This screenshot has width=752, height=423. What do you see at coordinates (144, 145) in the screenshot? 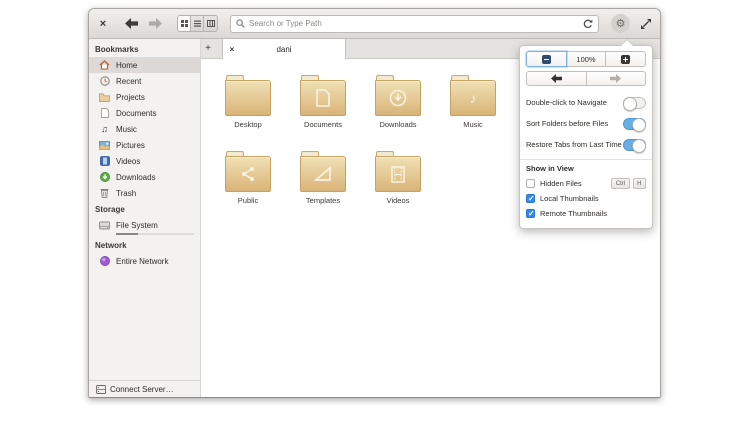
I see `sidebar-item-pictures: Pictures` at bounding box center [144, 145].